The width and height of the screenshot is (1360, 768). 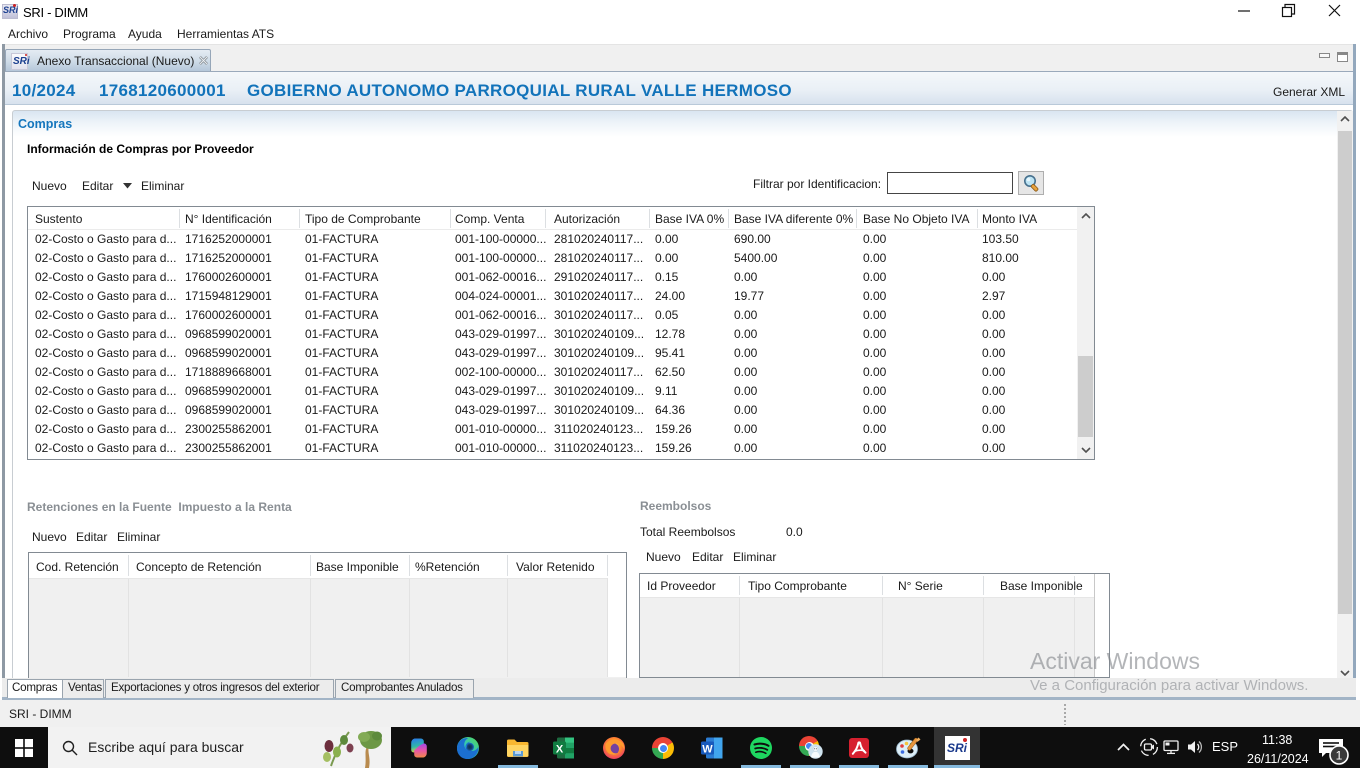 What do you see at coordinates (560, 750) in the screenshot?
I see `svg-text: X` at bounding box center [560, 750].